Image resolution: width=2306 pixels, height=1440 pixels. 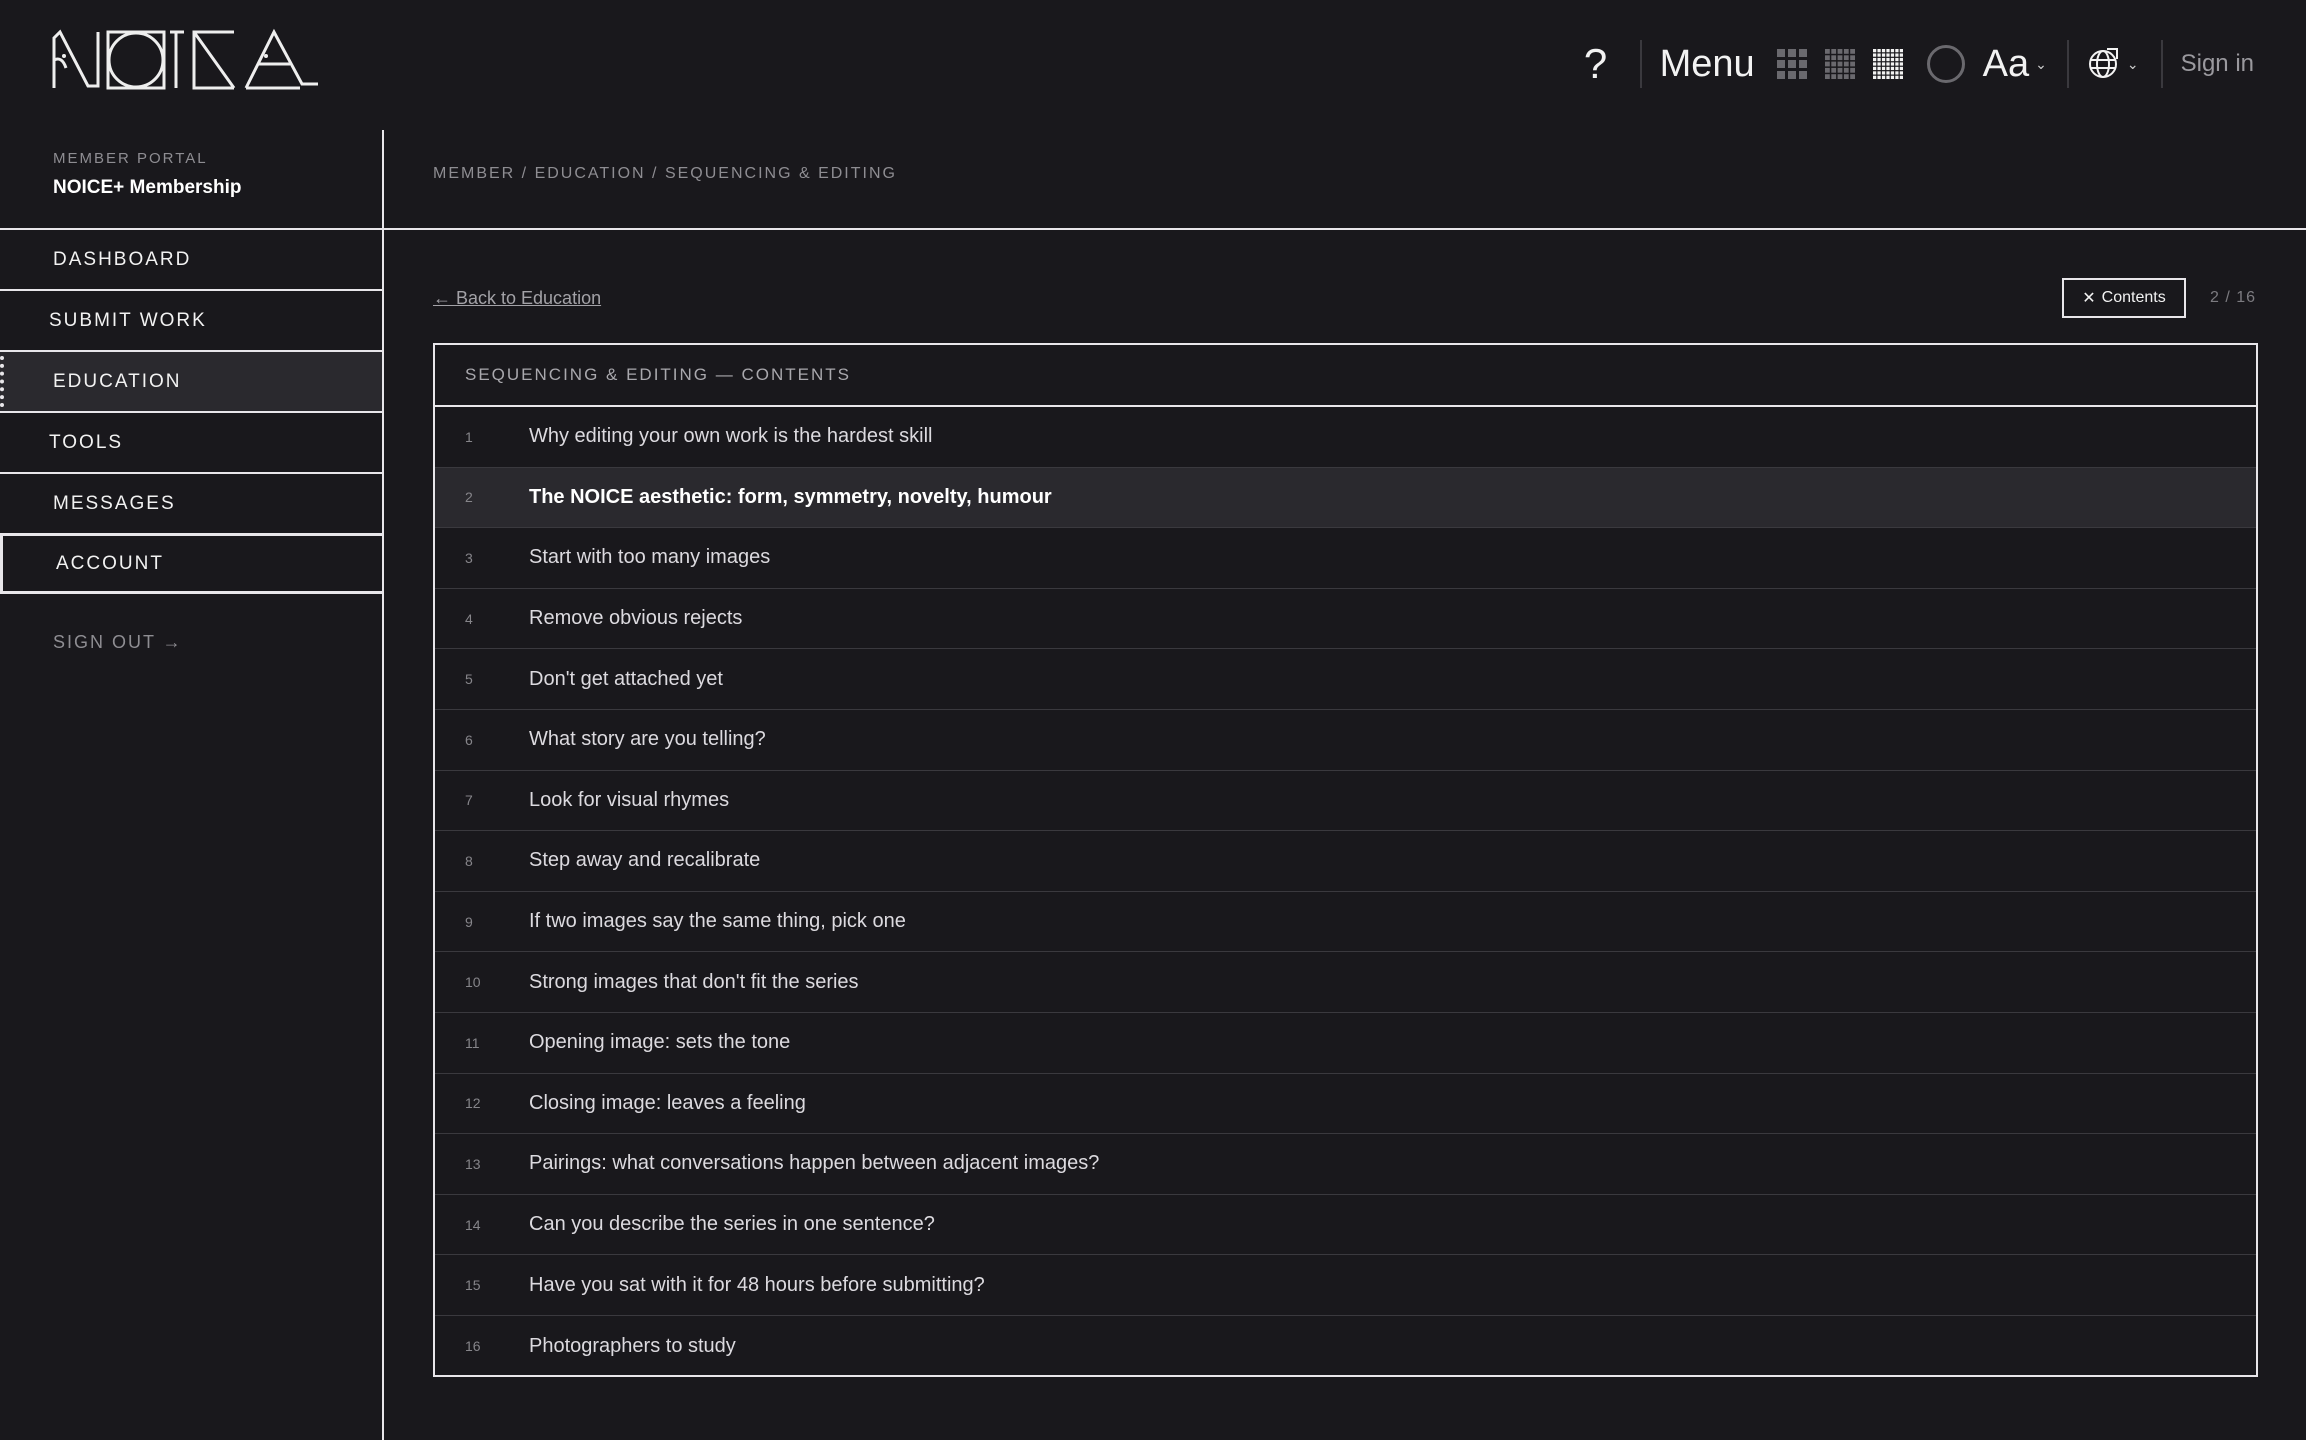 What do you see at coordinates (191, 441) in the screenshot?
I see `sidebar-item-tools: TOOLS` at bounding box center [191, 441].